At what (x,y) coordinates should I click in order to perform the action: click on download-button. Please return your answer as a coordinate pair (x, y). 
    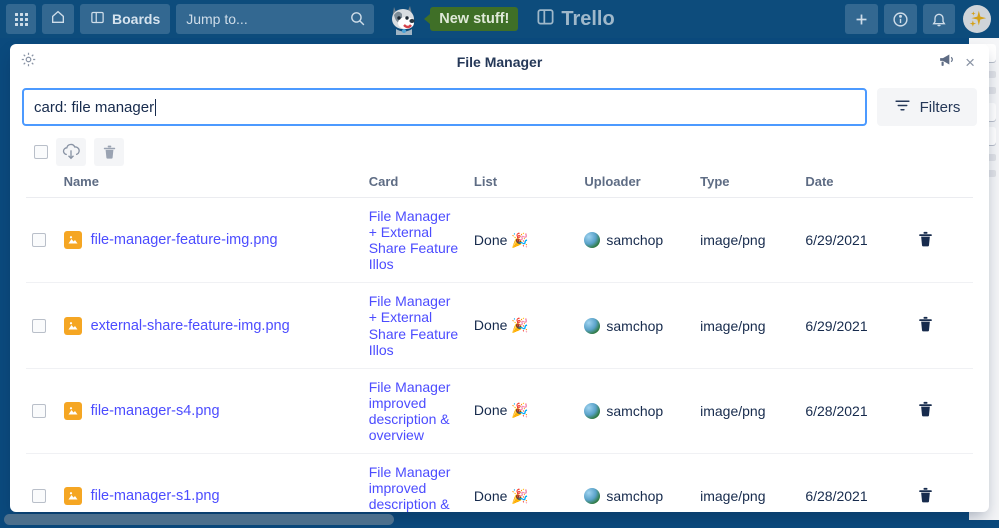
    Looking at the image, I should click on (71, 152).